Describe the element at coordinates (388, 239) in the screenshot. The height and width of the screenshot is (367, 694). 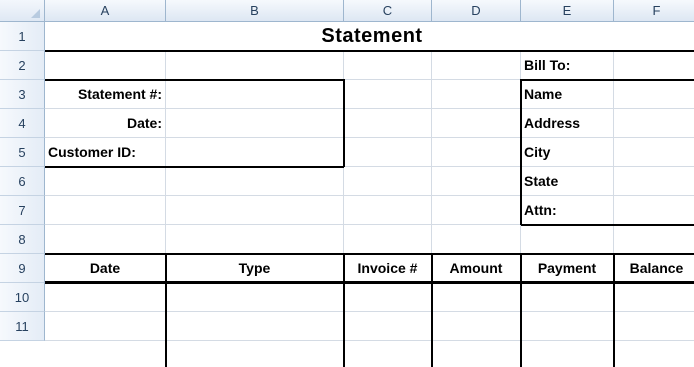
I see `cell-c8` at that location.